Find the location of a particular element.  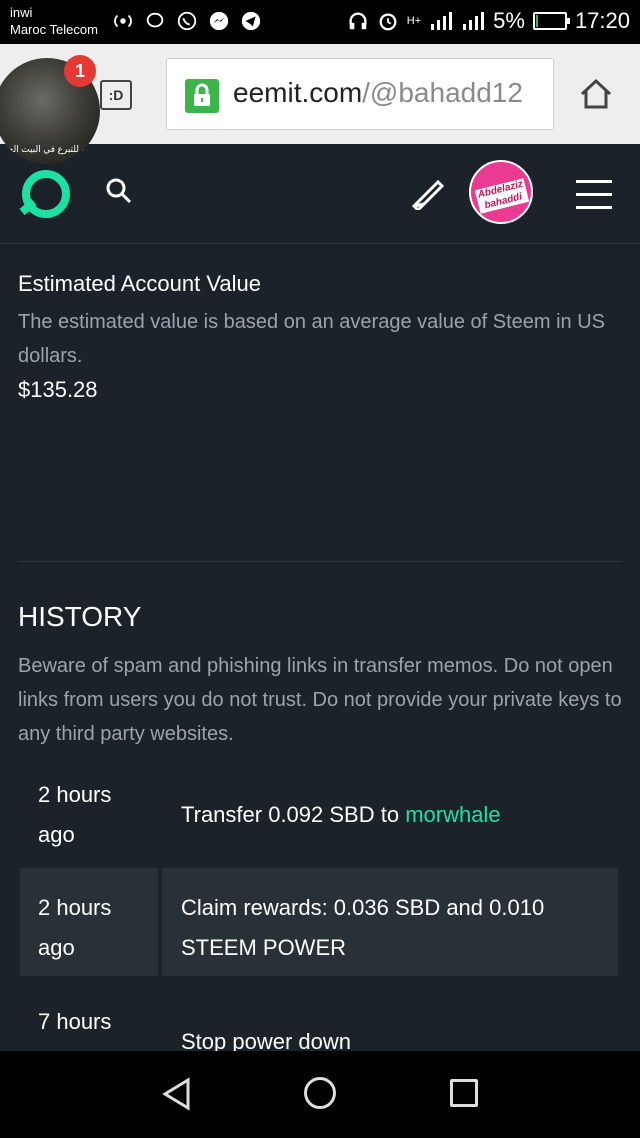

headphones-icon is located at coordinates (358, 21).